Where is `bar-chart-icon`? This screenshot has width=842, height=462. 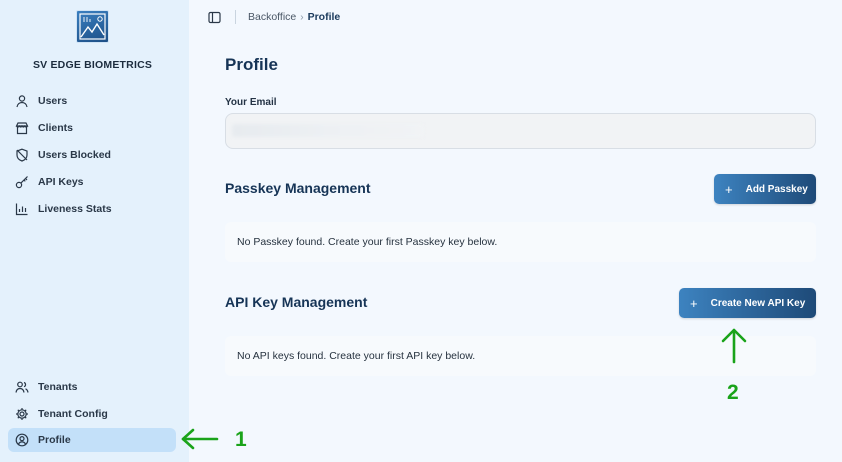 bar-chart-icon is located at coordinates (22, 209).